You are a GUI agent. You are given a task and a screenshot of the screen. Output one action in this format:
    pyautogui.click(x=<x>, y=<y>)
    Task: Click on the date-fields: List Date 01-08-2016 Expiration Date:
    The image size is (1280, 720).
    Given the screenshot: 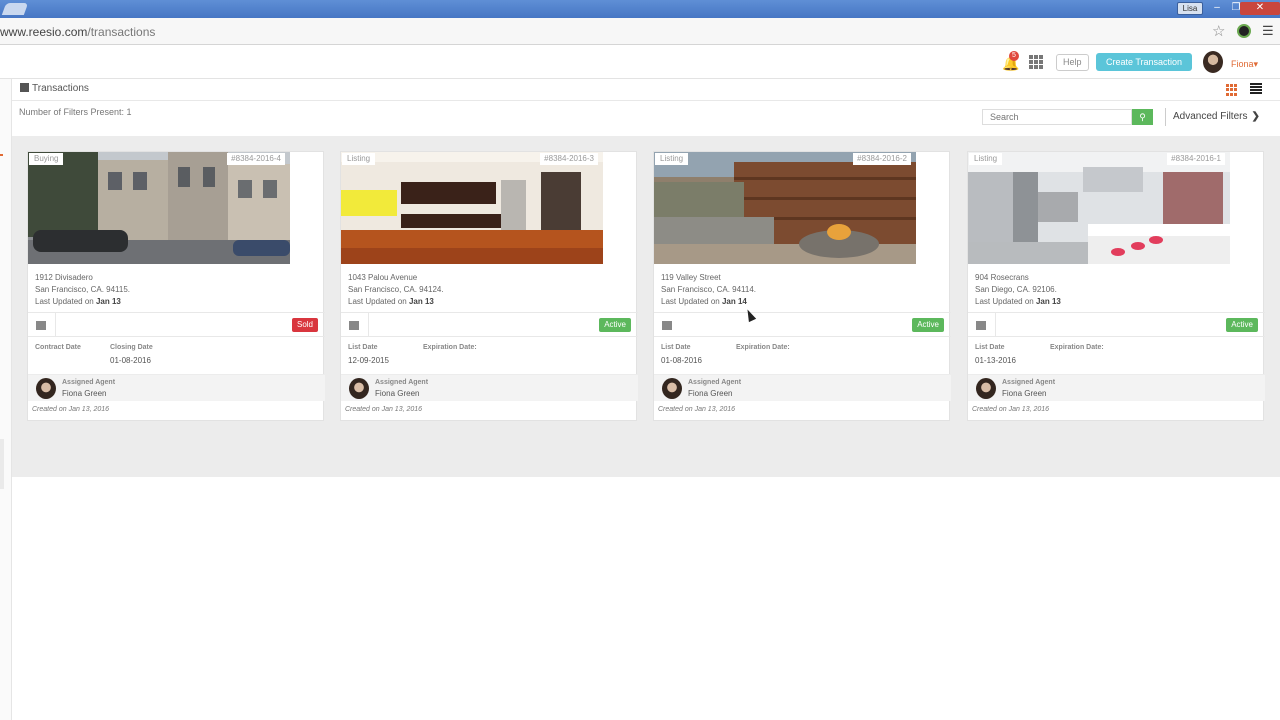 What is the action you would take?
    pyautogui.click(x=801, y=357)
    